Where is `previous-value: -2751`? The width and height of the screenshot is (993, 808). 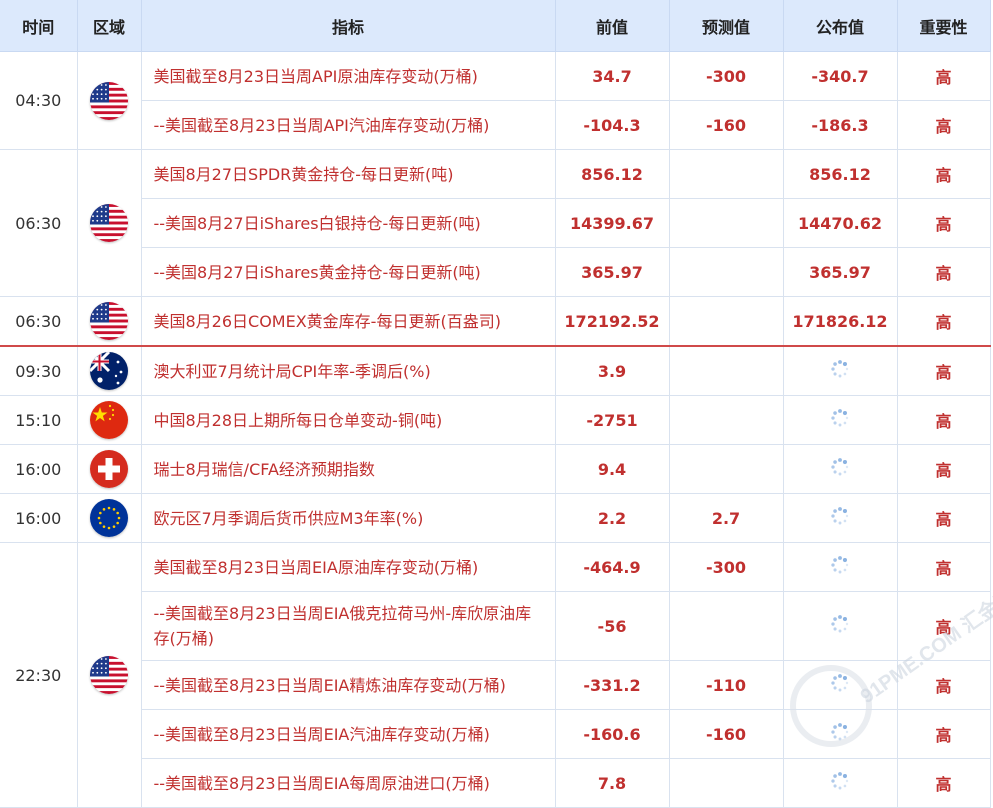
previous-value: -2751 is located at coordinates (612, 420).